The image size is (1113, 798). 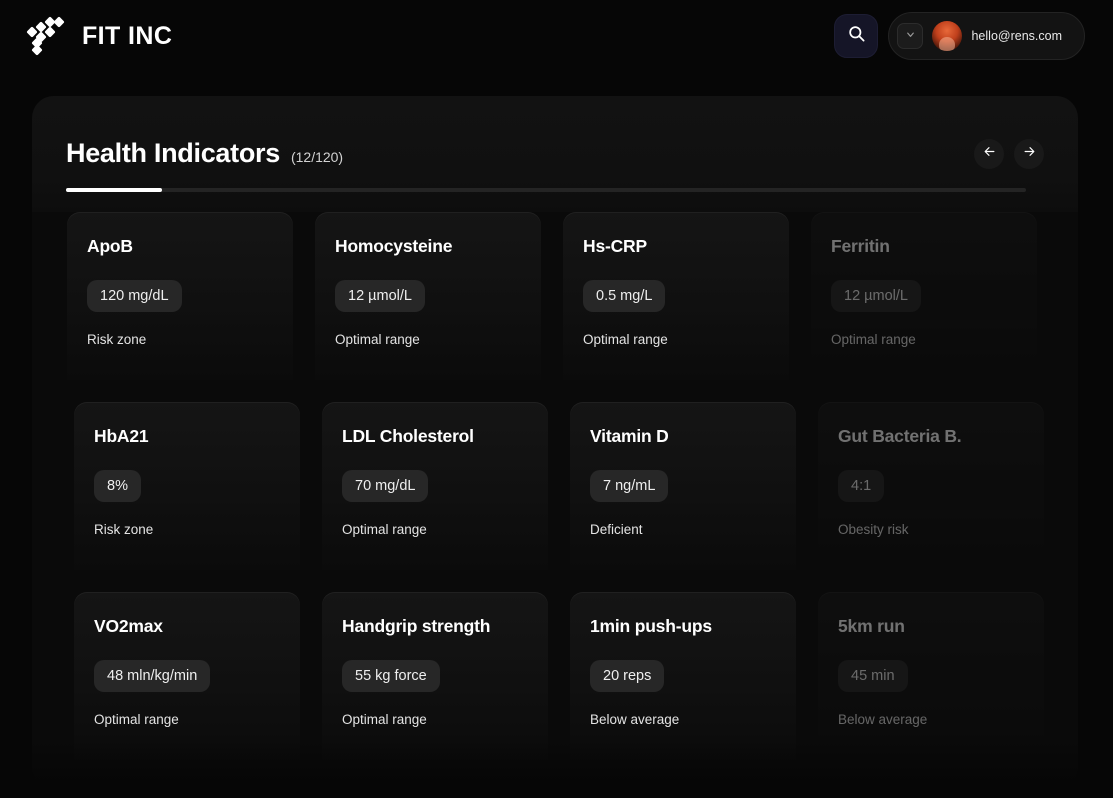 I want to click on search-icon, so click(x=856, y=36).